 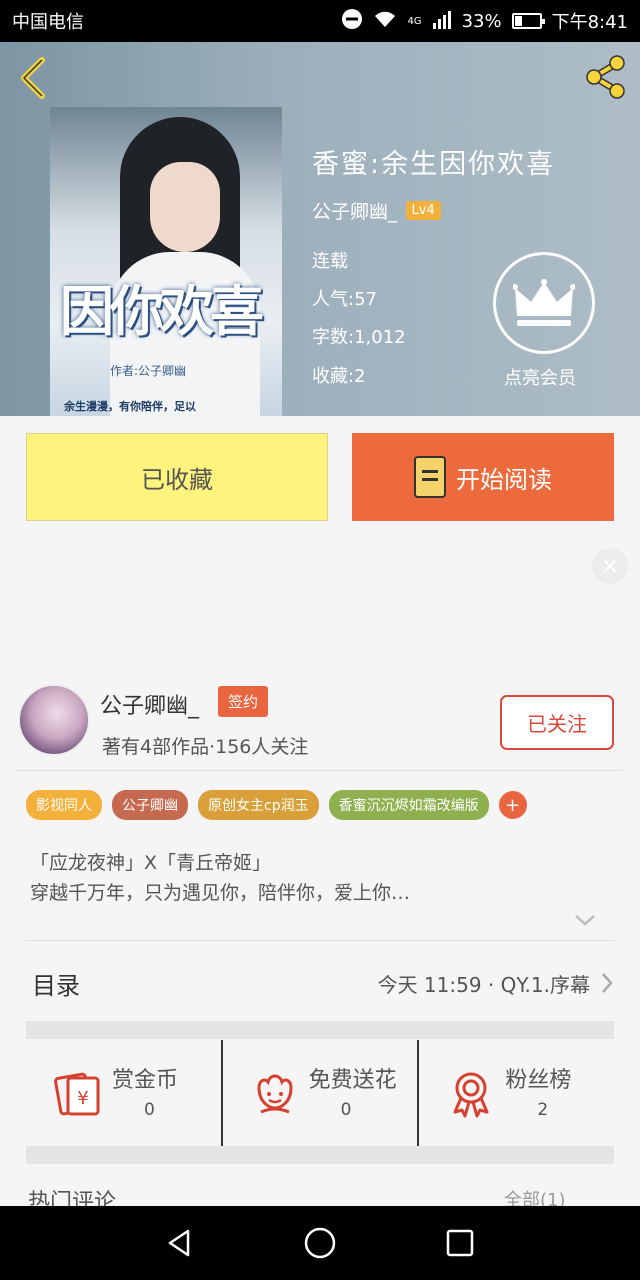 I want to click on collected-button: 已收藏, so click(x=177, y=477).